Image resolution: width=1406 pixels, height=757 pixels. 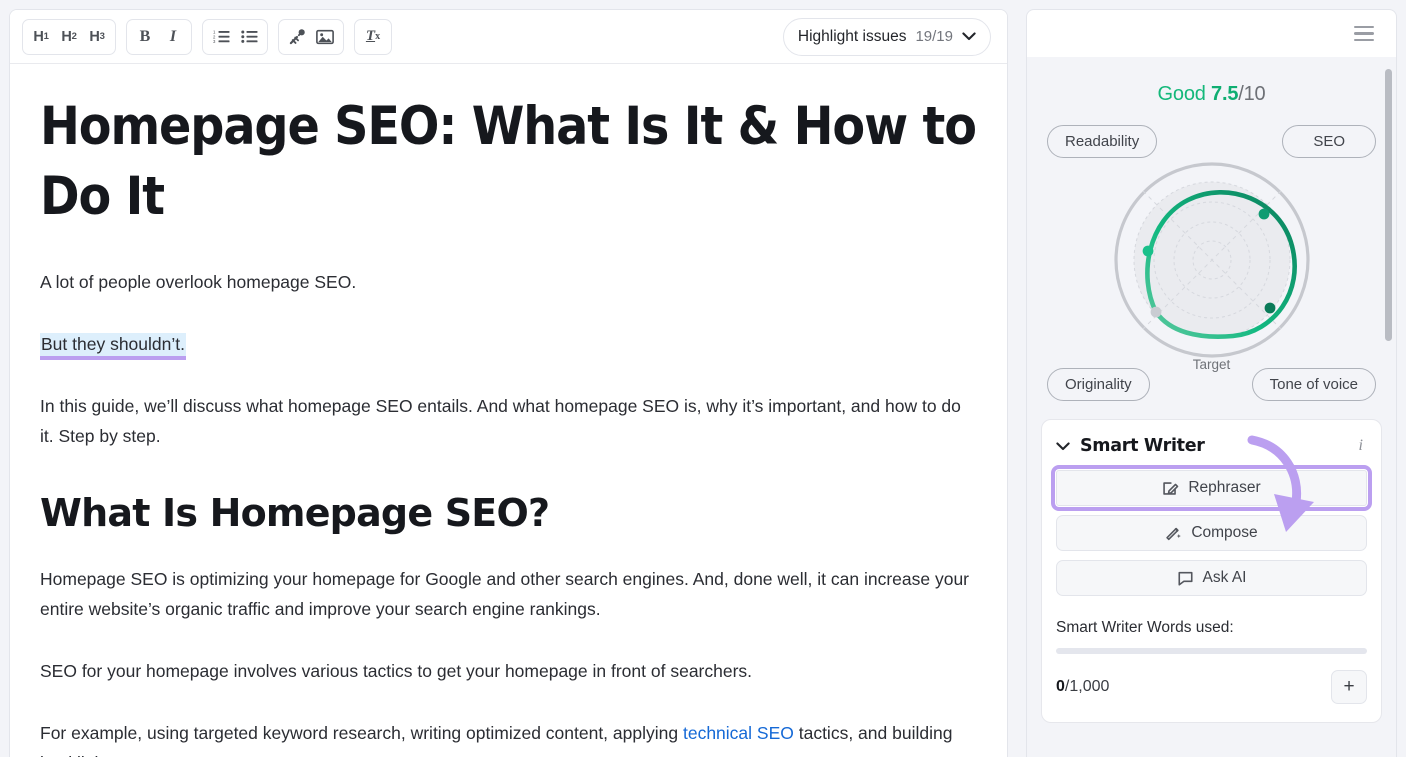 I want to click on paragraph-intro-1: A lot of people overlook homepage SEO., so click(x=198, y=281).